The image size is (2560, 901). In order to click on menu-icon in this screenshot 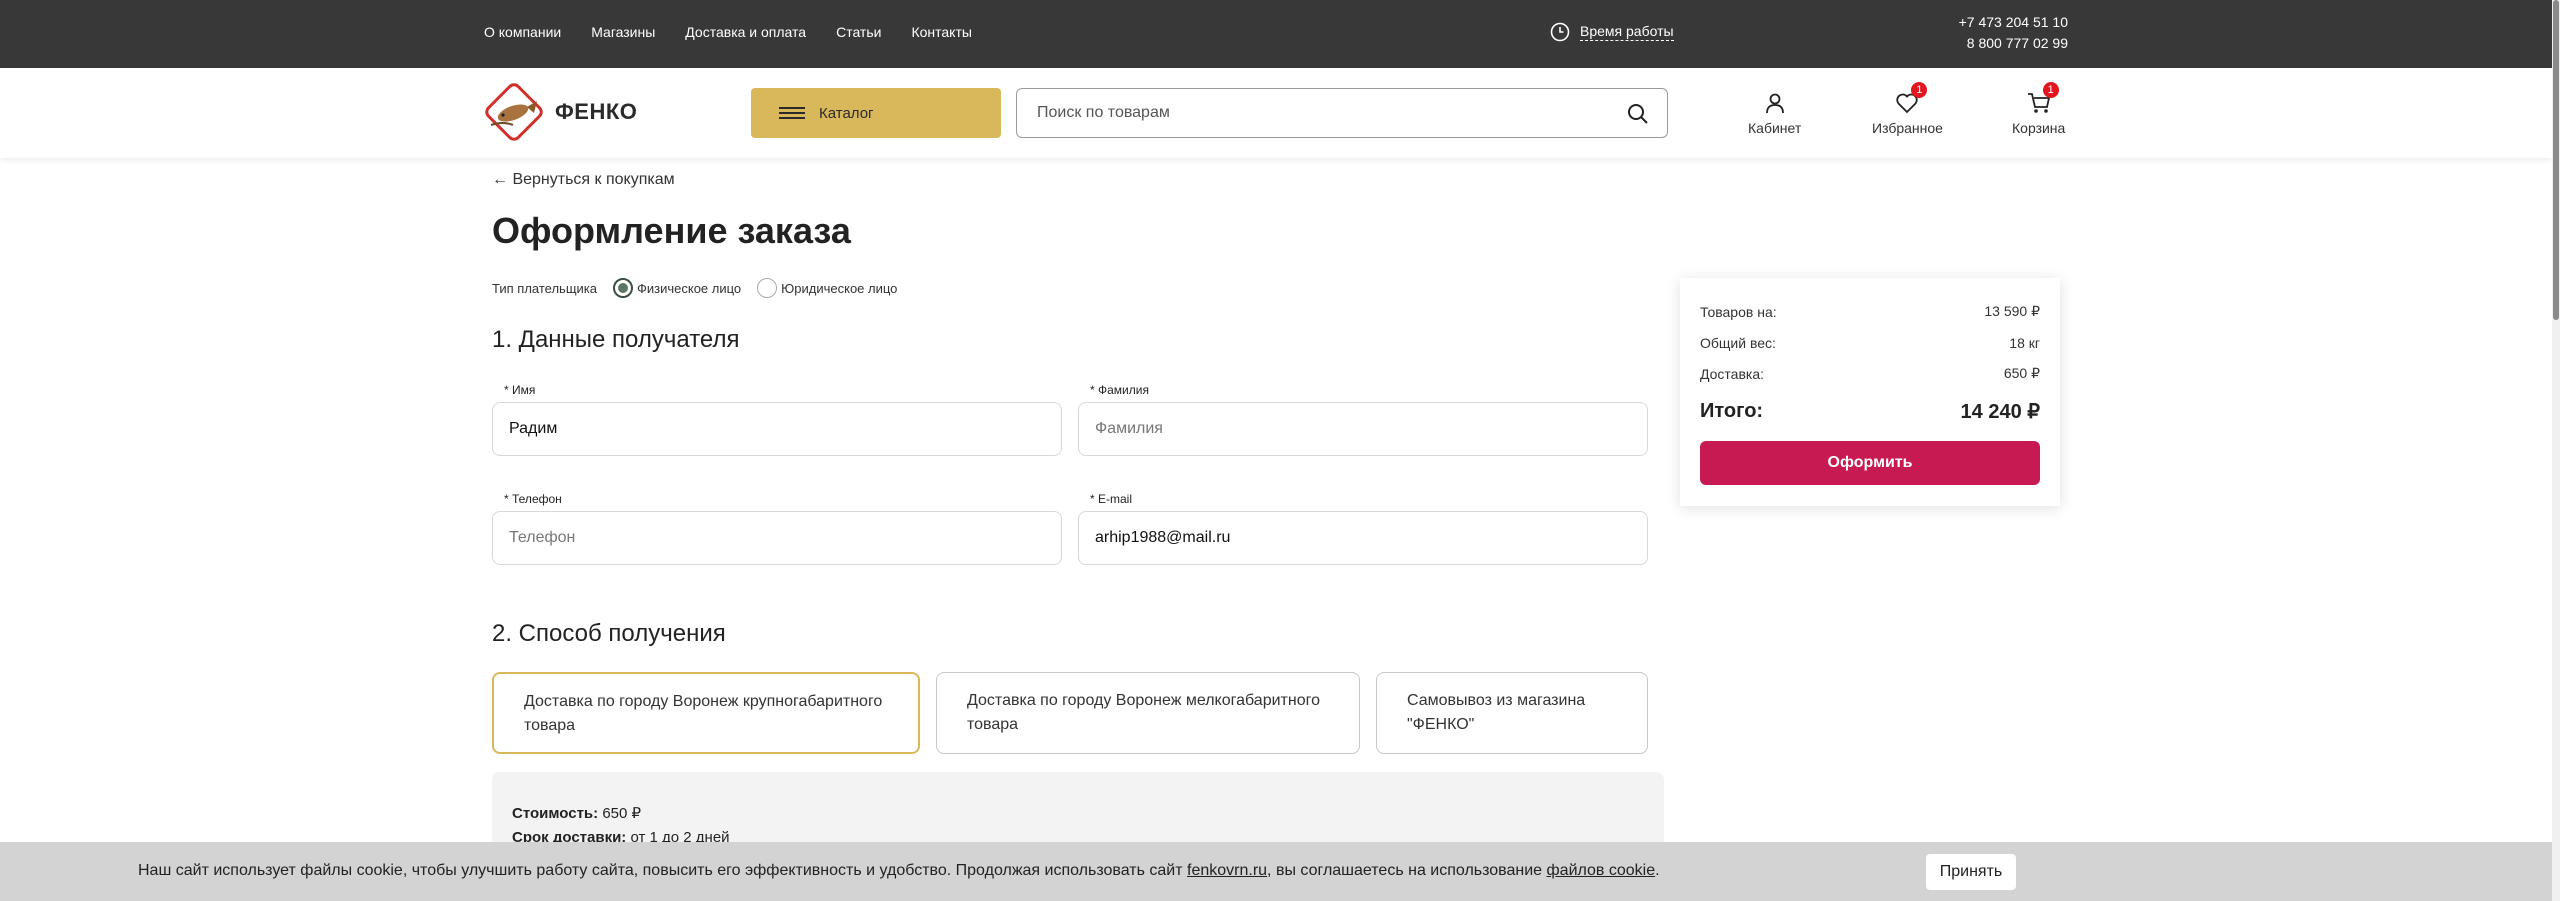, I will do `click(792, 113)`.